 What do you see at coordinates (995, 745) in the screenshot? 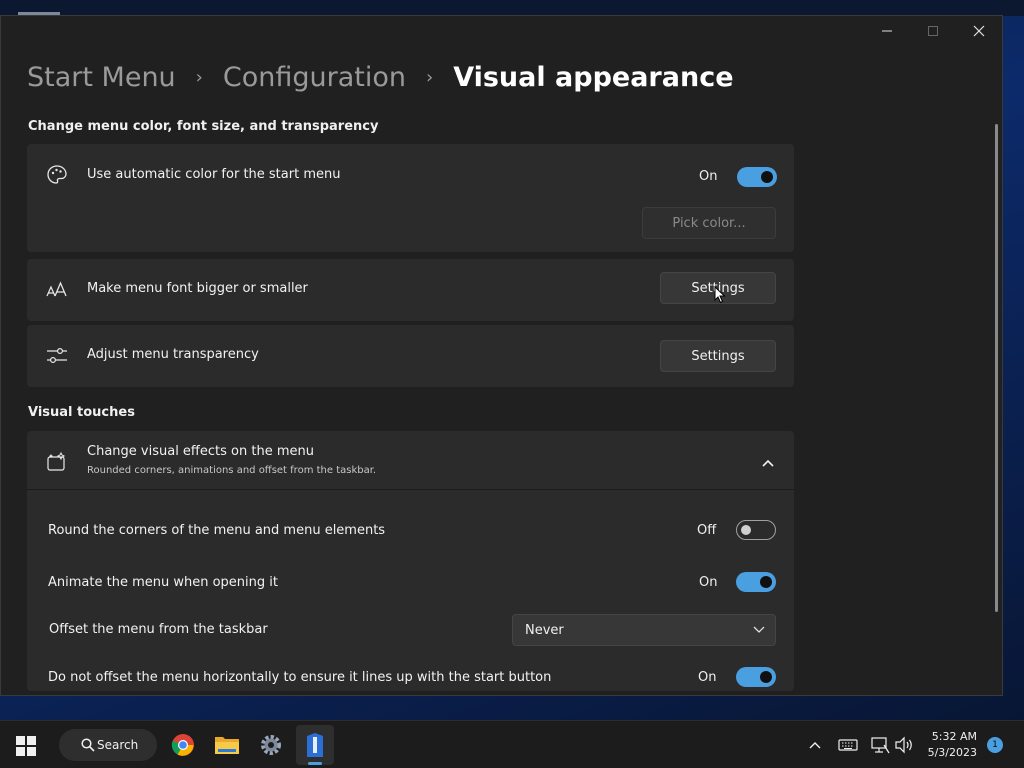
I see `notification-badge: 1` at bounding box center [995, 745].